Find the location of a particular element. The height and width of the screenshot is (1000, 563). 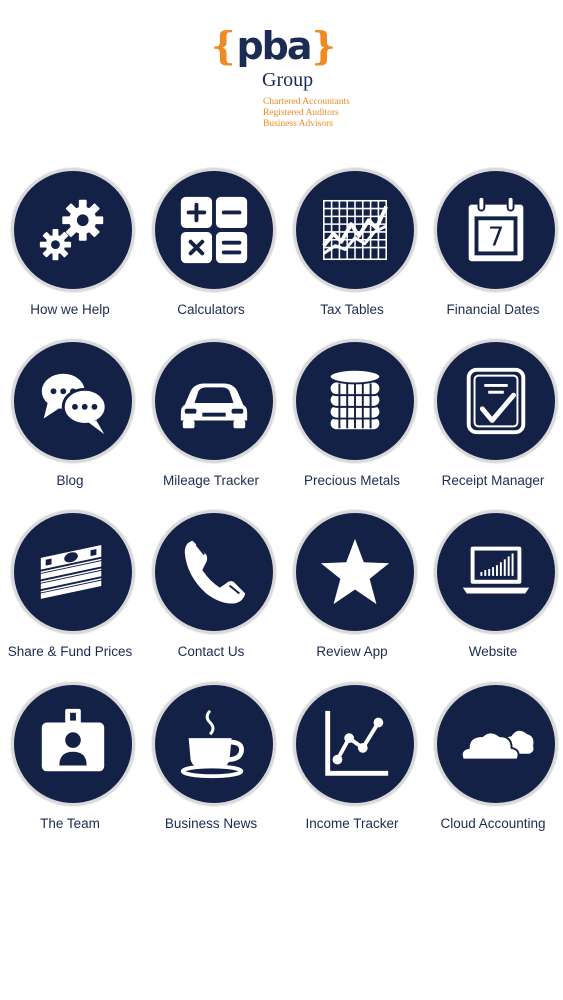

logo-brace-close: } is located at coordinates (323, 45).